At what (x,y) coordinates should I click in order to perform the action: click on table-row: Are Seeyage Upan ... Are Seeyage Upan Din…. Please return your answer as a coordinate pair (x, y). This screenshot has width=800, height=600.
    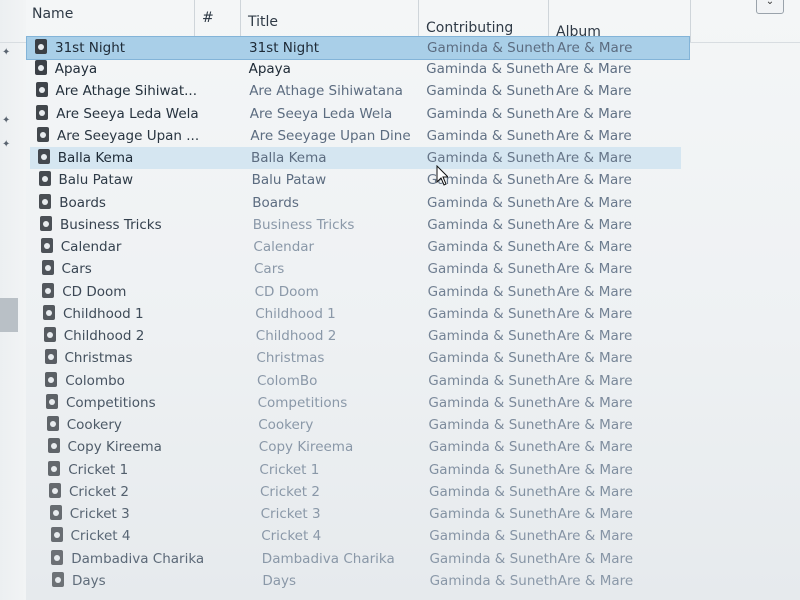
    Looking at the image, I should click on (358, 136).